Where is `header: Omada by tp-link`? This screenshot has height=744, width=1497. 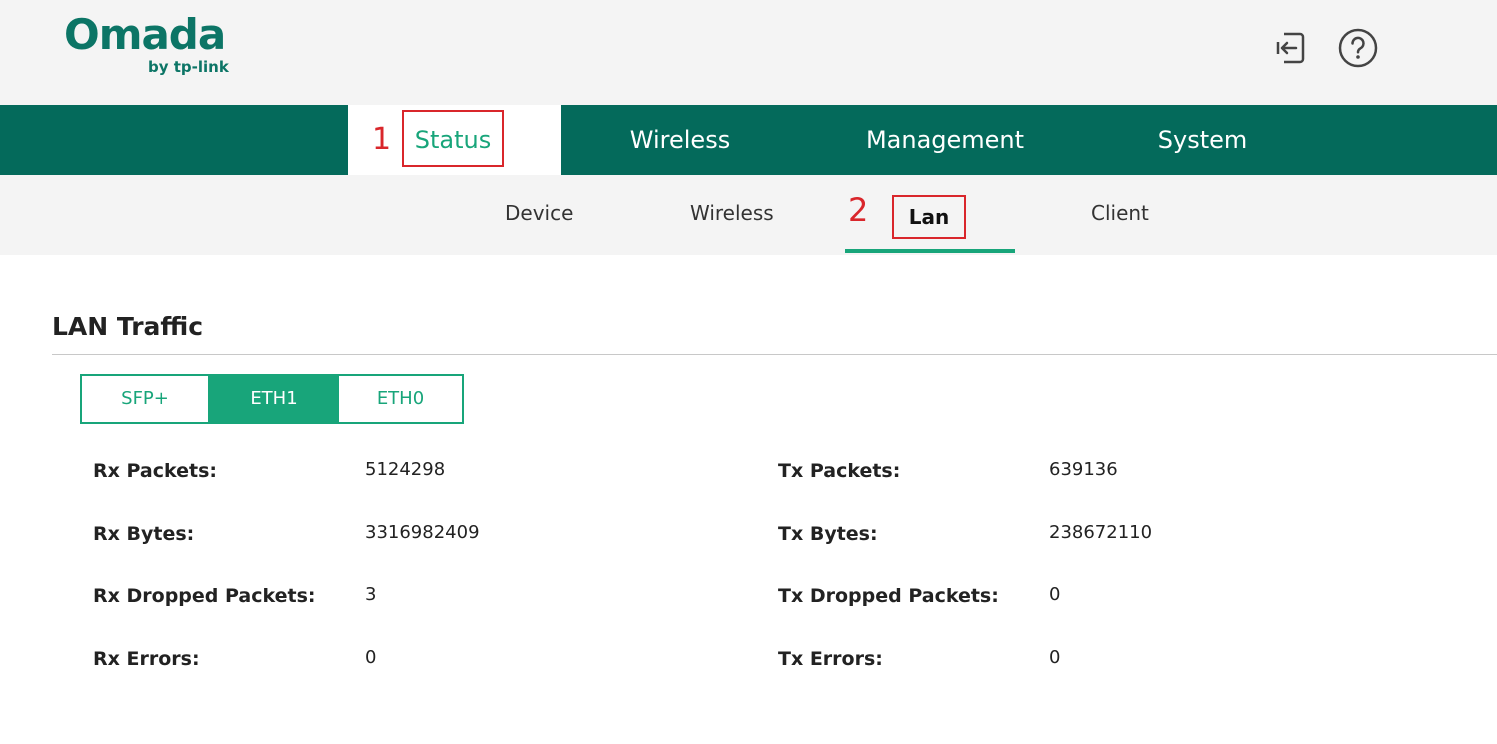
header: Omada by tp-link is located at coordinates (748, 52).